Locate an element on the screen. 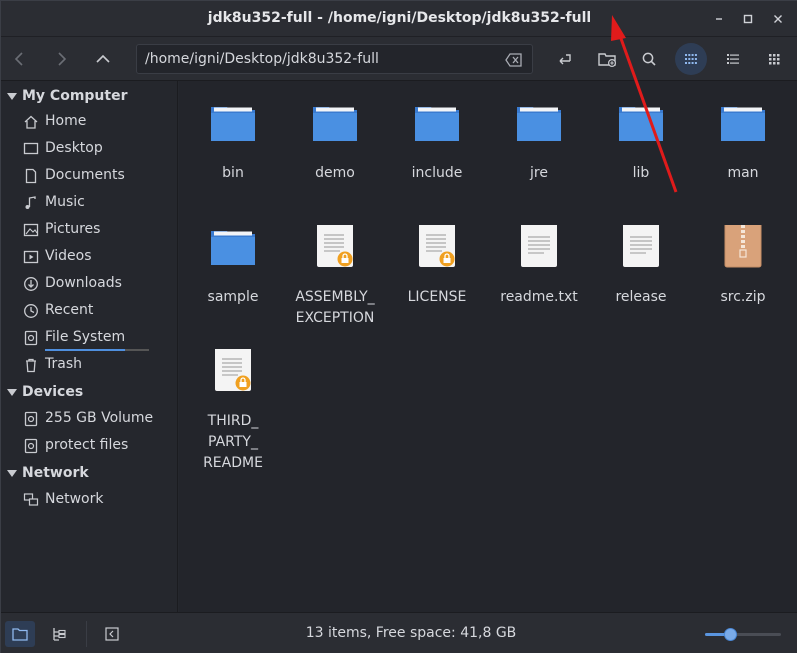  status-bar: 13 items, Free space: 41,8 GB is located at coordinates (399, 632).